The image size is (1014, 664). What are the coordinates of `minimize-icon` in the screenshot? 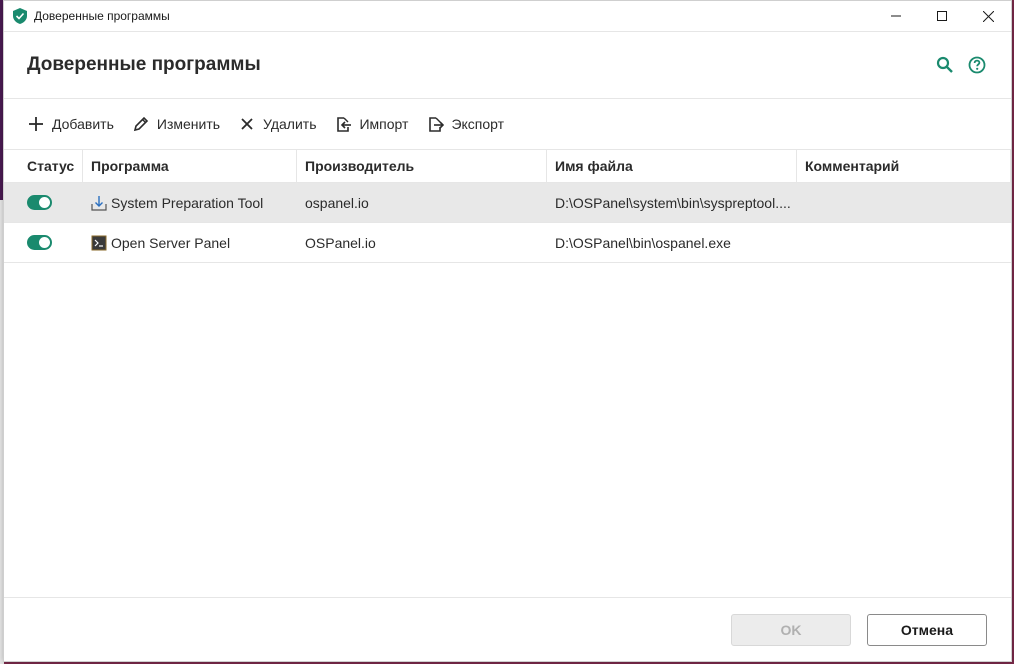 It's located at (896, 16).